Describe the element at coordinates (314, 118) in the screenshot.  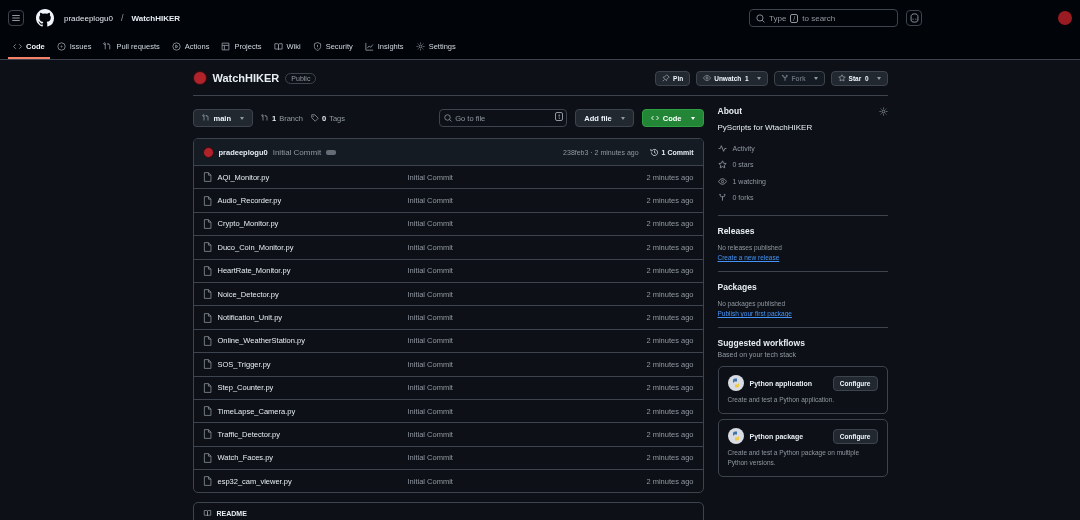
I see `tag-icon` at that location.